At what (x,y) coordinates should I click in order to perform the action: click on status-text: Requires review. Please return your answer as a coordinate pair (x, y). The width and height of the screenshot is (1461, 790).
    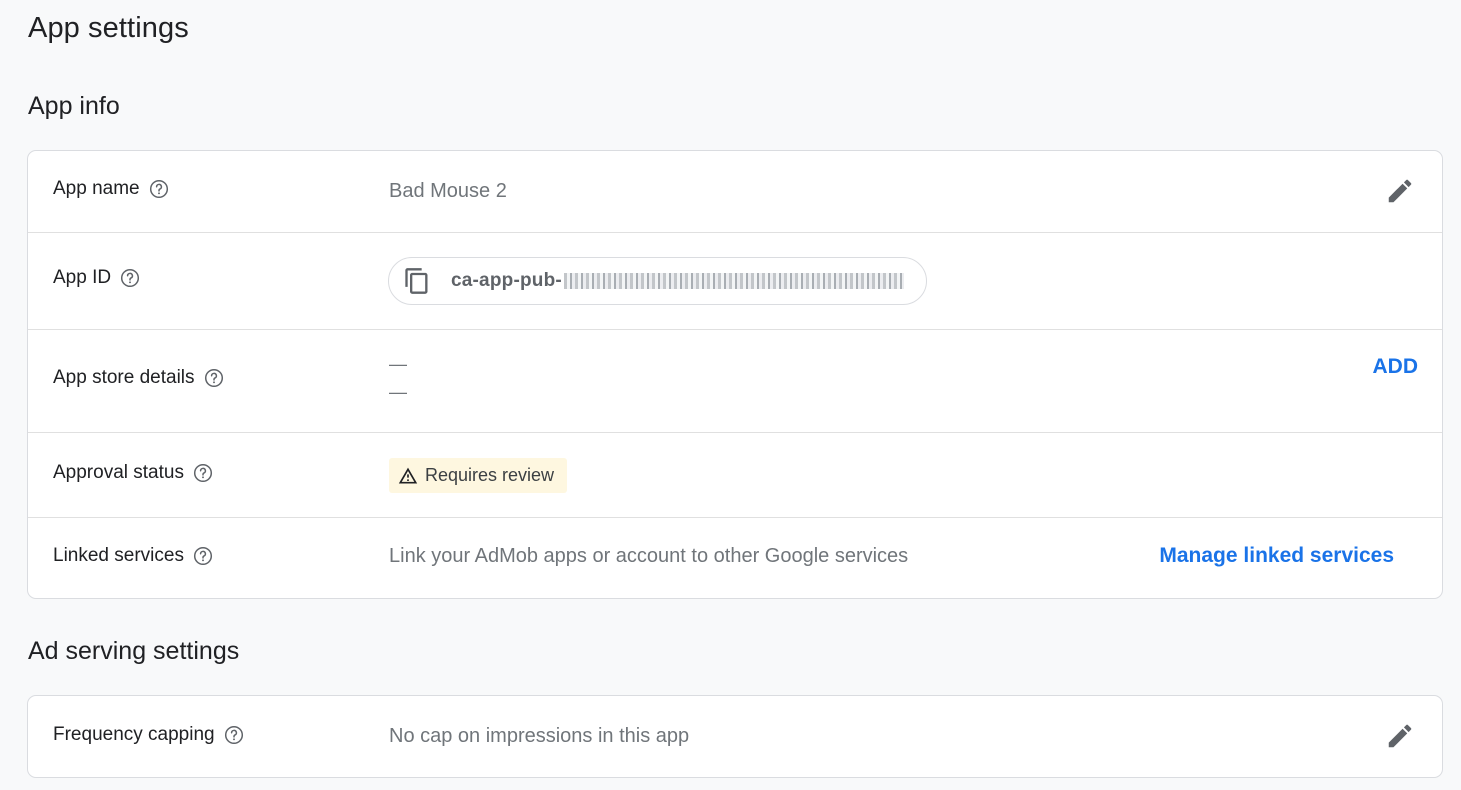
    Looking at the image, I should click on (490, 475).